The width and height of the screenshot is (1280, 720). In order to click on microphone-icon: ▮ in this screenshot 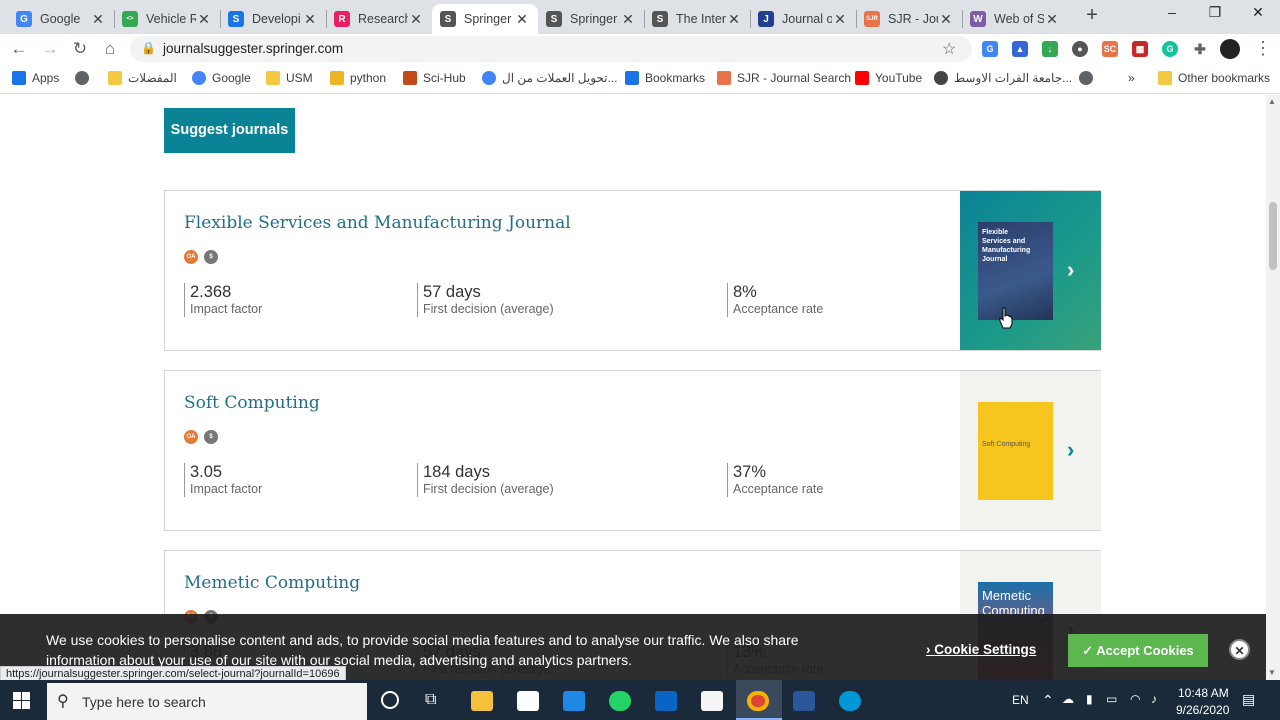, I will do `click(1089, 699)`.